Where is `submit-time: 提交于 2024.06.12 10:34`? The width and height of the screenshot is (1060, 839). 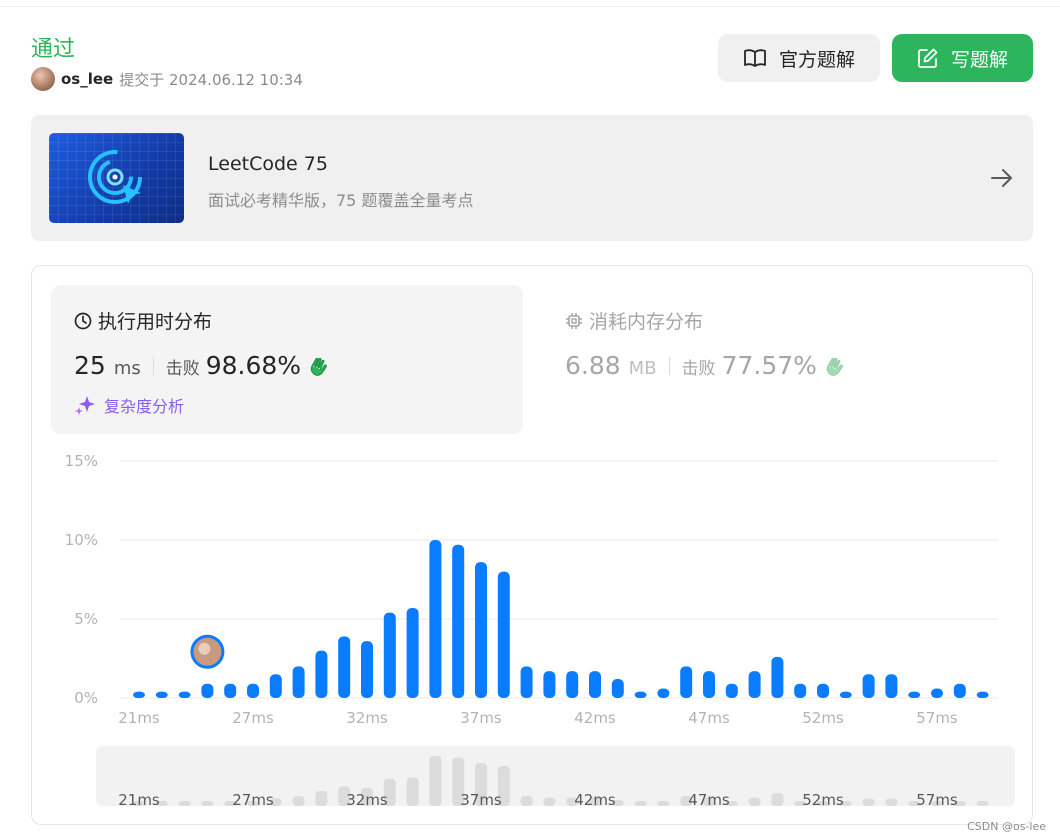
submit-time: 提交于 2024.06.12 10:34 is located at coordinates (211, 79).